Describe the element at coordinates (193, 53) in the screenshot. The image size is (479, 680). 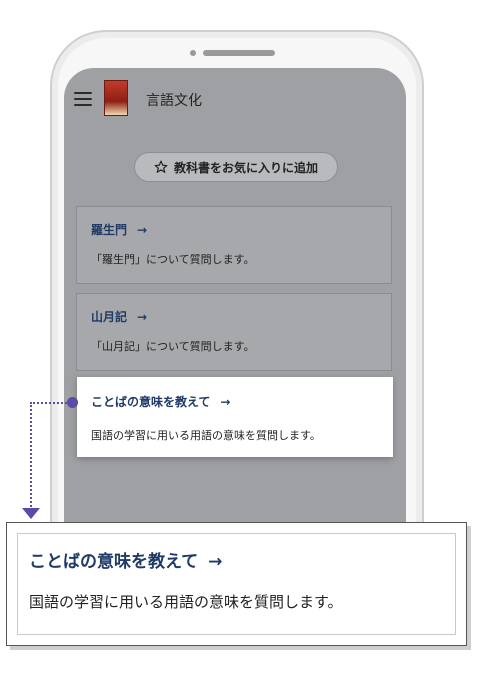
I see `camera-dot` at that location.